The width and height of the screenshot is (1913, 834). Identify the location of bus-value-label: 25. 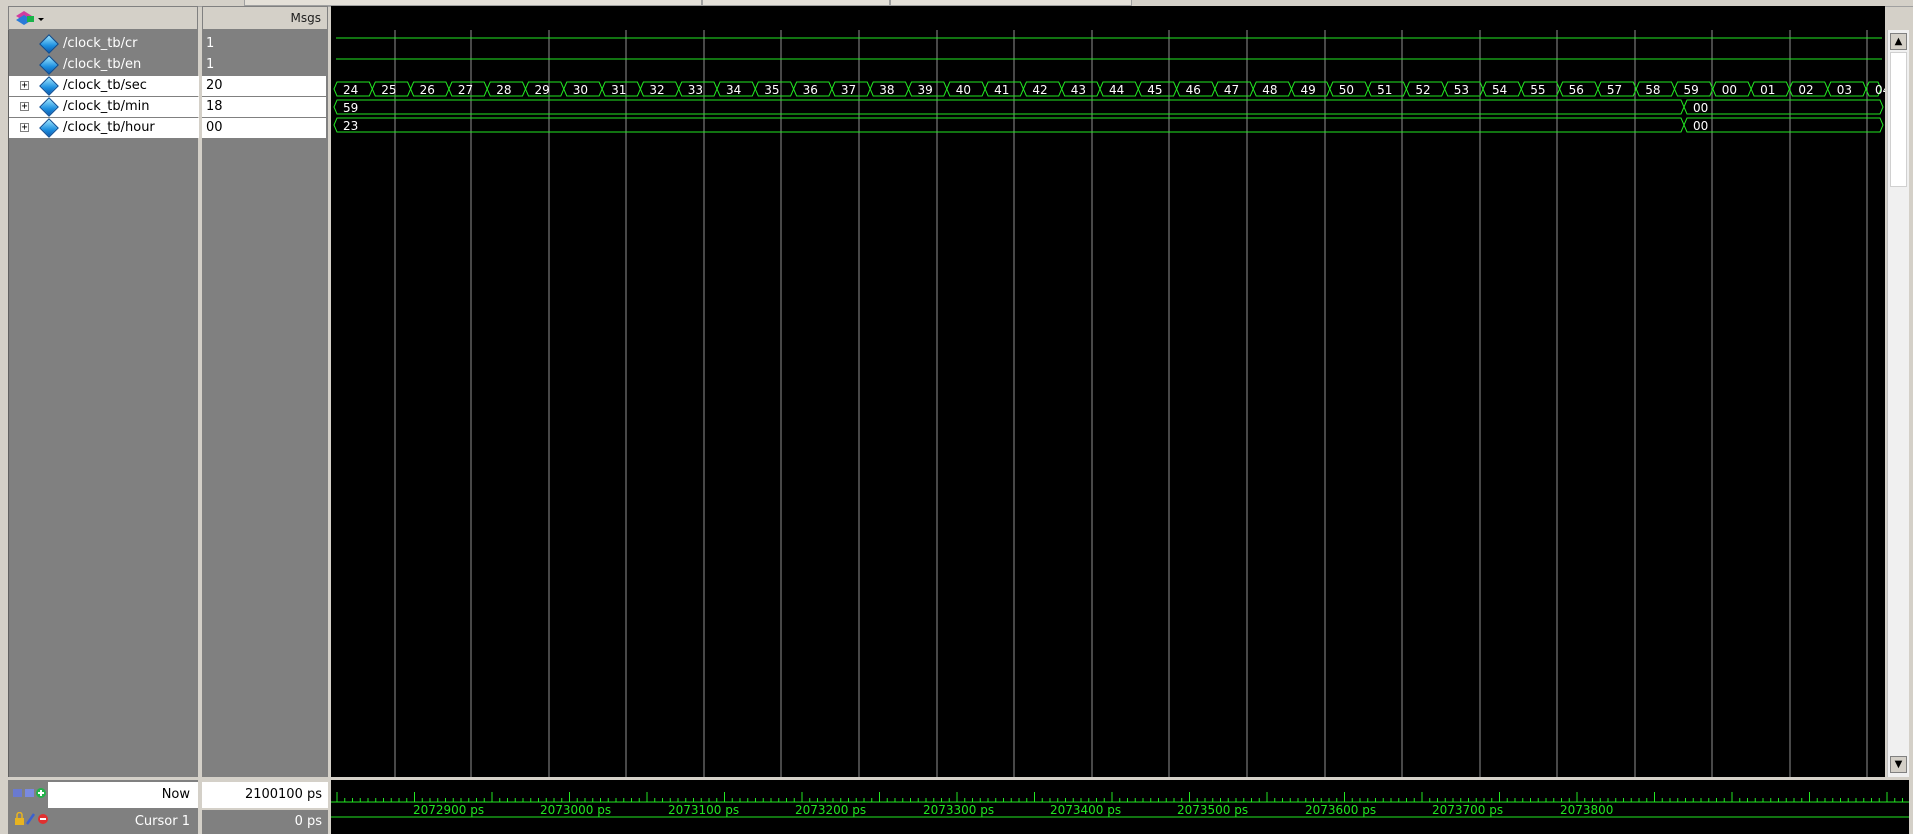
(388, 90).